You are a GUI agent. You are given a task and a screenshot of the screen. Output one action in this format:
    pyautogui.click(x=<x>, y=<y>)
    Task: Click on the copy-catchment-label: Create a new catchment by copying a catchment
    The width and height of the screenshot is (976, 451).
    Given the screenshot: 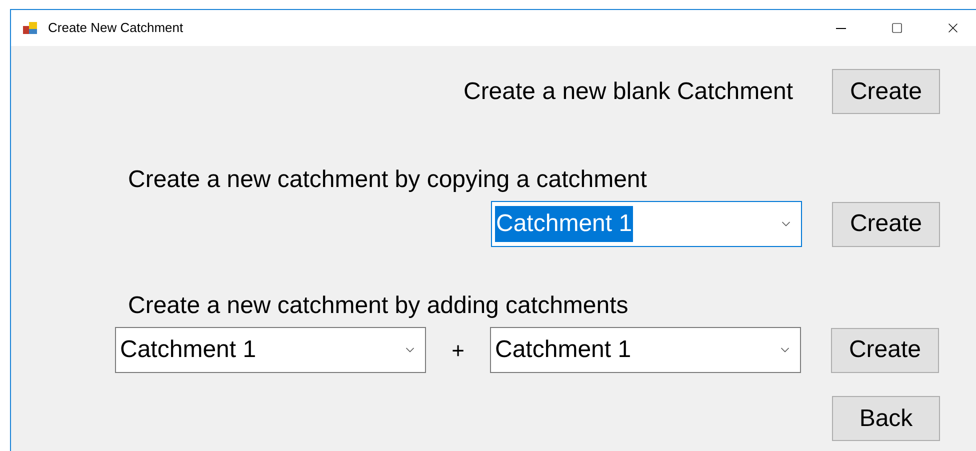 What is the action you would take?
    pyautogui.click(x=387, y=180)
    